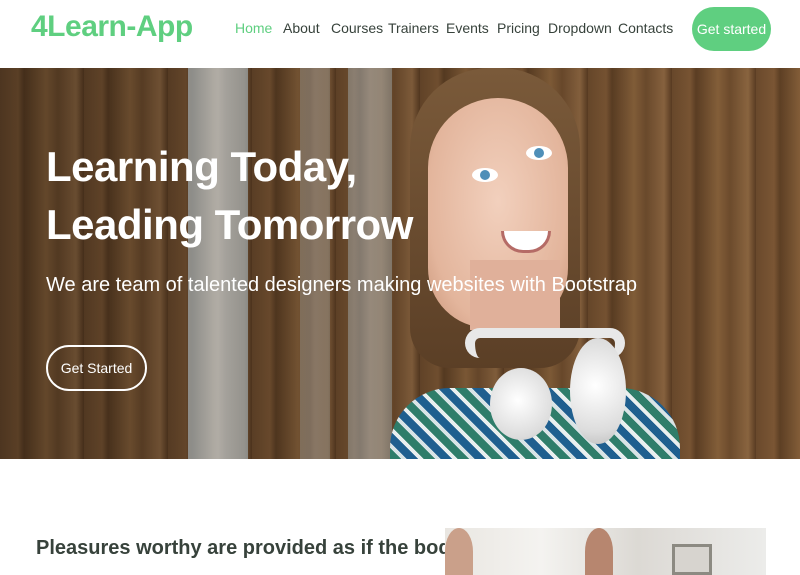 The width and height of the screenshot is (800, 575). What do you see at coordinates (253, 28) in the screenshot?
I see `nav-item-home: Home` at bounding box center [253, 28].